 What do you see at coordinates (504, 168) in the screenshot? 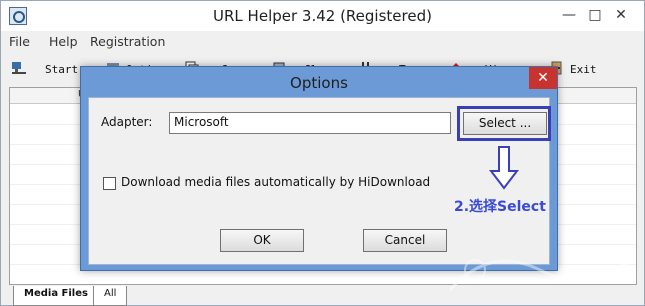
I see `down-arrow-icon` at bounding box center [504, 168].